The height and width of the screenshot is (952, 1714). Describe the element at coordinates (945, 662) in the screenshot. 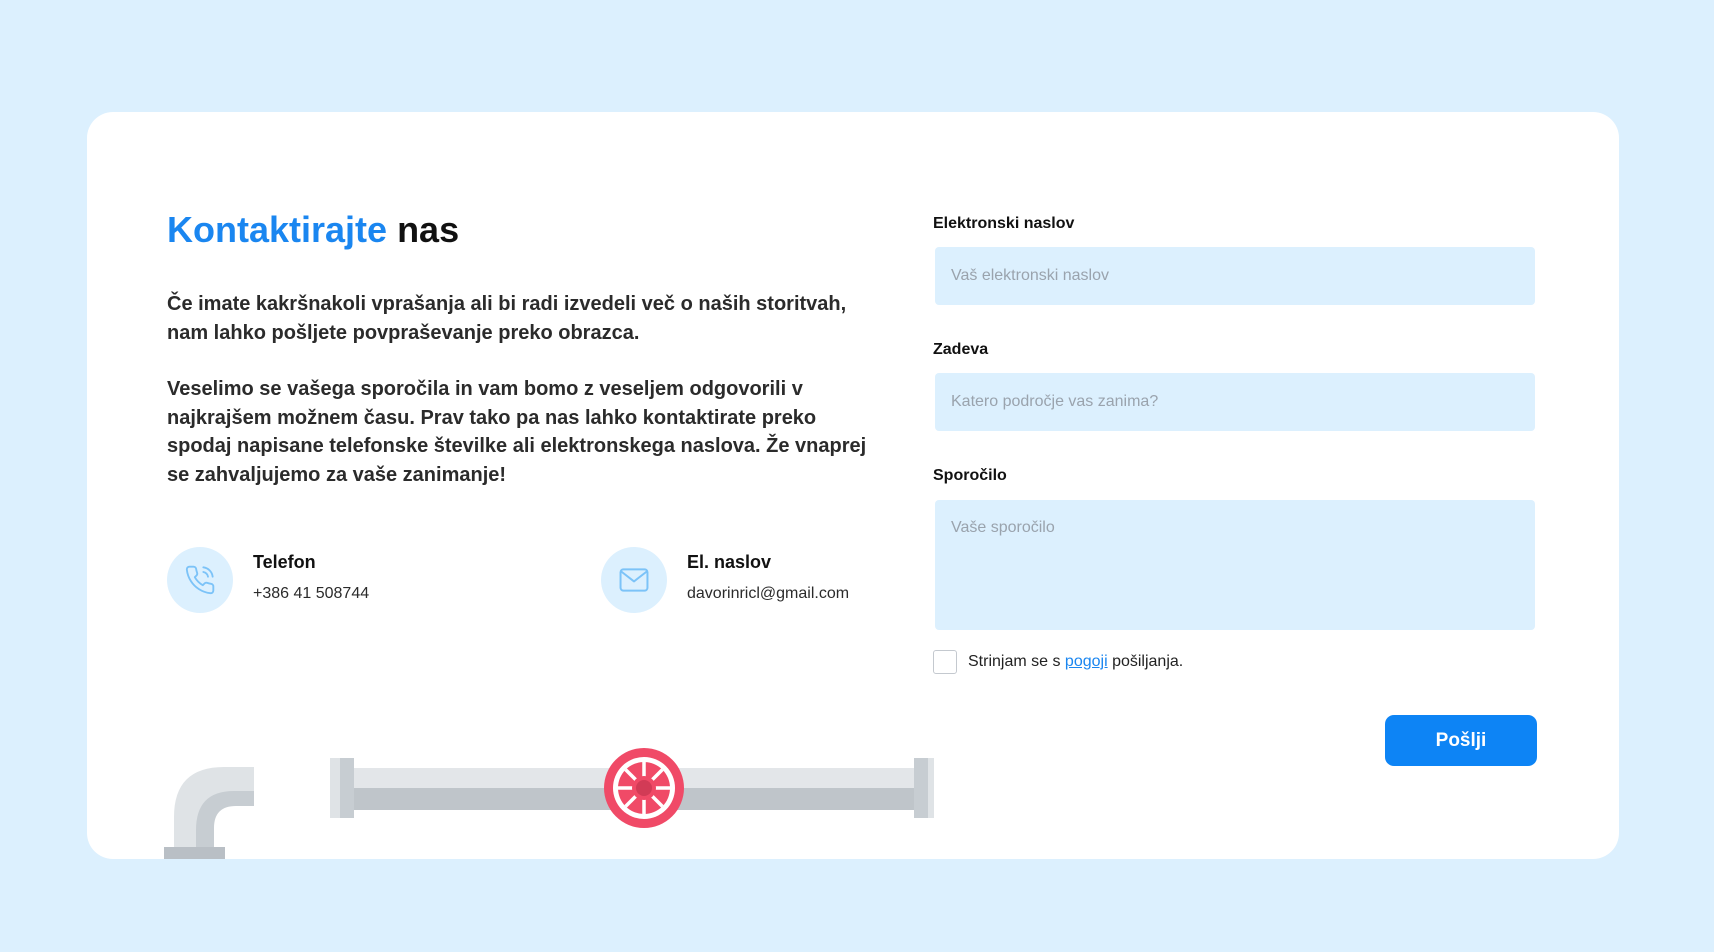

I see `consent-checkbox` at that location.